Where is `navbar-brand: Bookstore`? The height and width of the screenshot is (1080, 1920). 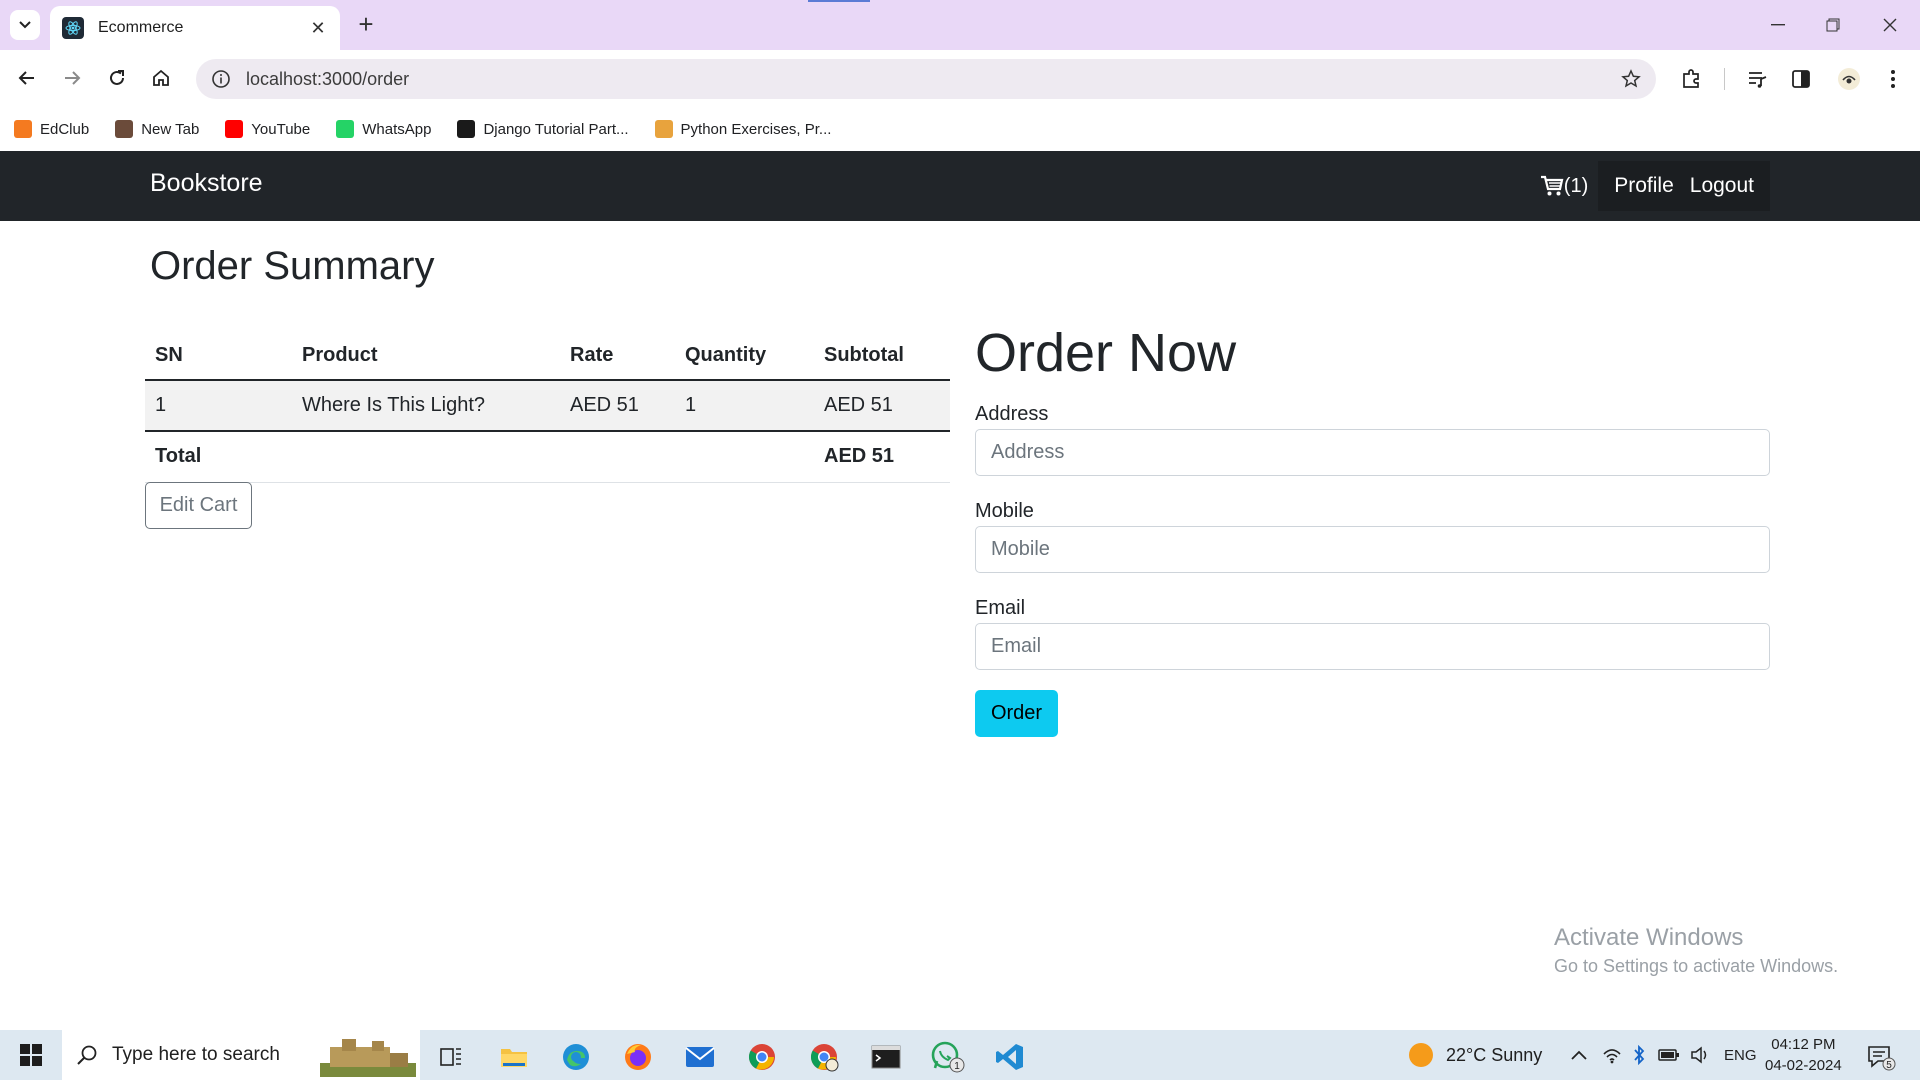
navbar-brand: Bookstore is located at coordinates (206, 183).